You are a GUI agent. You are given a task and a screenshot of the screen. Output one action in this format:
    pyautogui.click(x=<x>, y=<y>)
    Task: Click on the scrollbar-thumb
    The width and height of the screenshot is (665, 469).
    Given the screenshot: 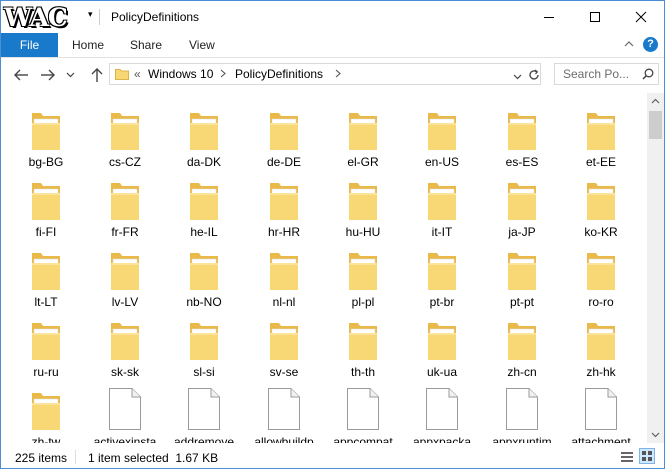 What is the action you would take?
    pyautogui.click(x=655, y=125)
    